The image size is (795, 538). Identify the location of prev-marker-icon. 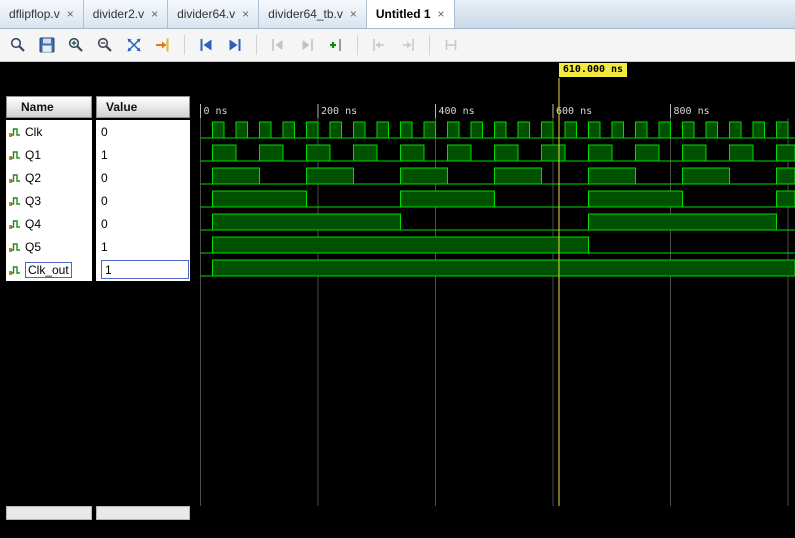
(278, 45).